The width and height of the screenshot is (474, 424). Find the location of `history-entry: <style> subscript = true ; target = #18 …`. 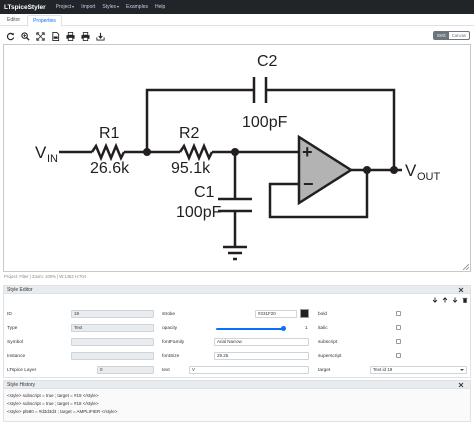

history-entry: <style> subscript = true ; target = #18 … is located at coordinates (53, 403).